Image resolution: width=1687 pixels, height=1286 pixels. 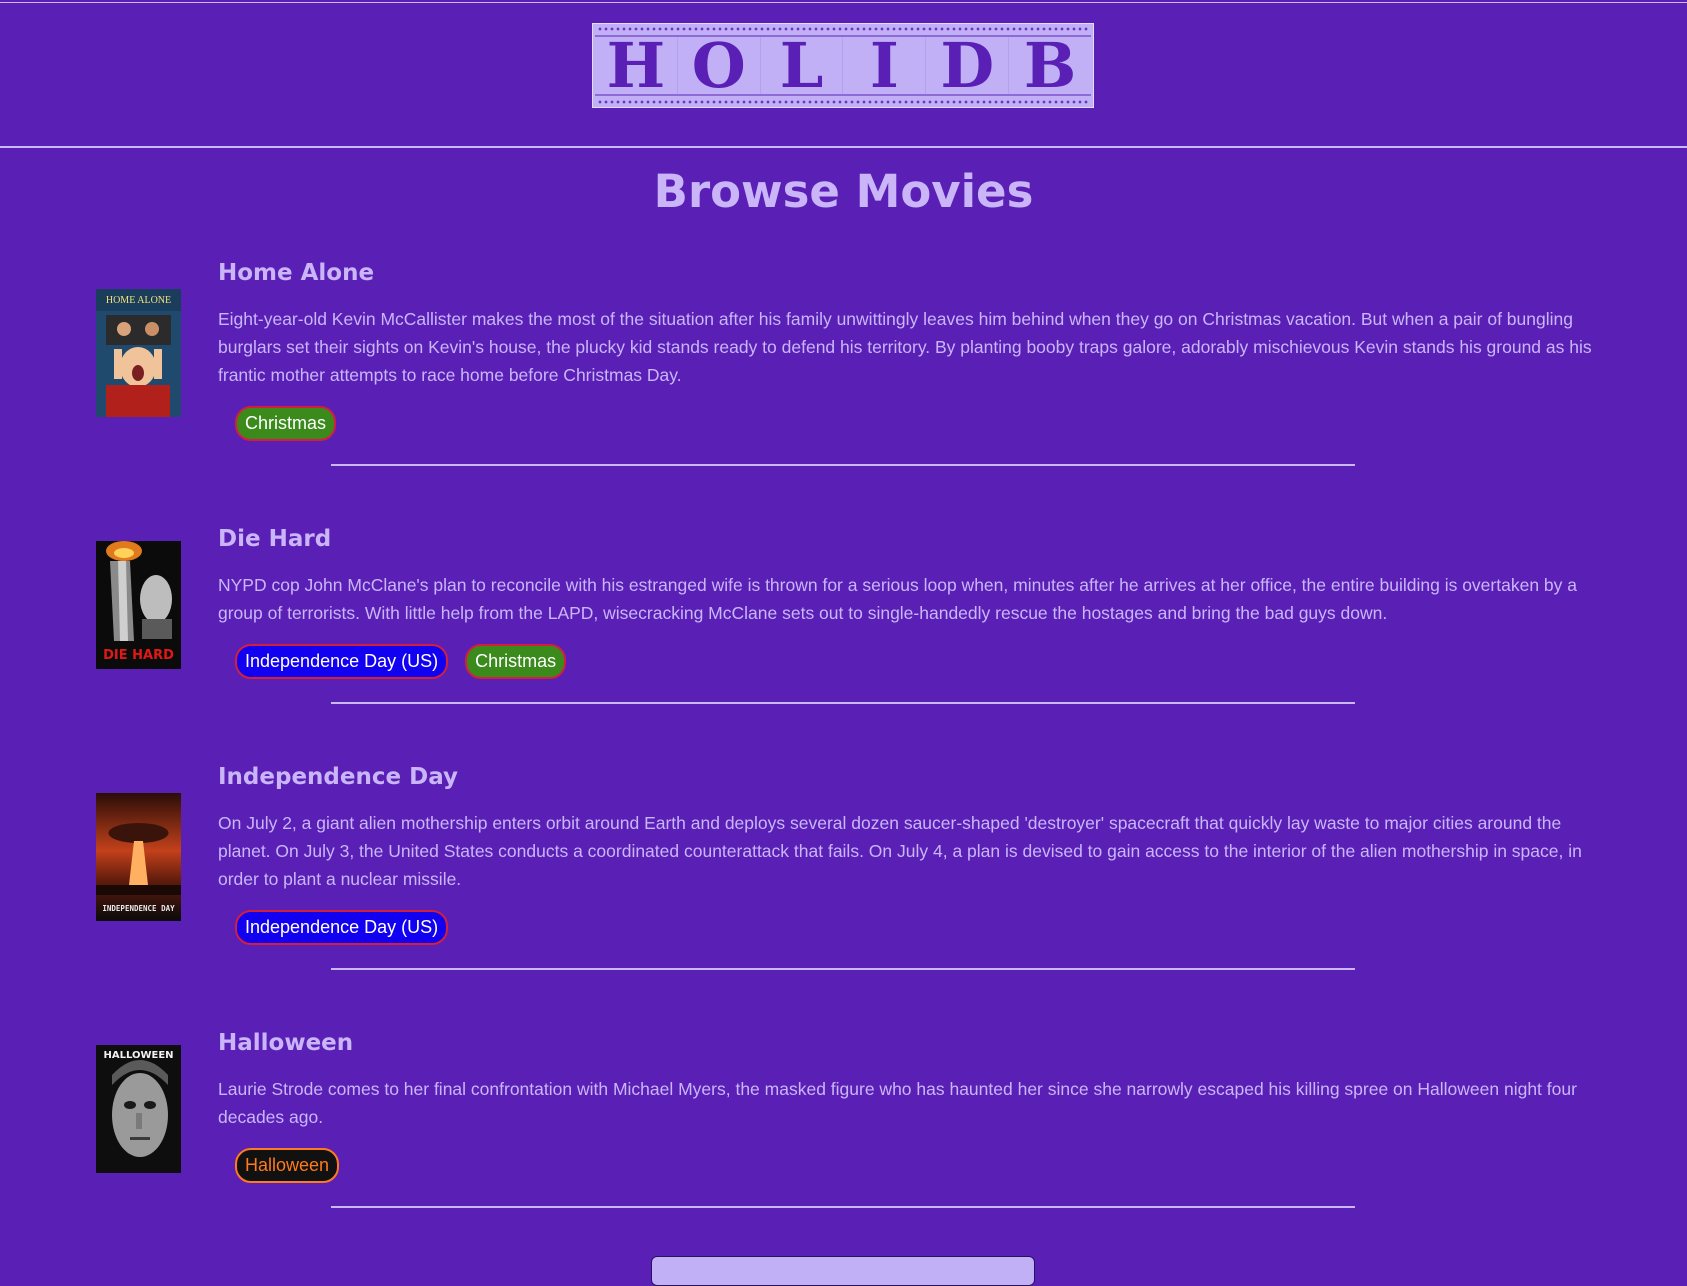 I want to click on movie-poster-independence-day: INDEPENDENCE DAY, so click(x=138, y=857).